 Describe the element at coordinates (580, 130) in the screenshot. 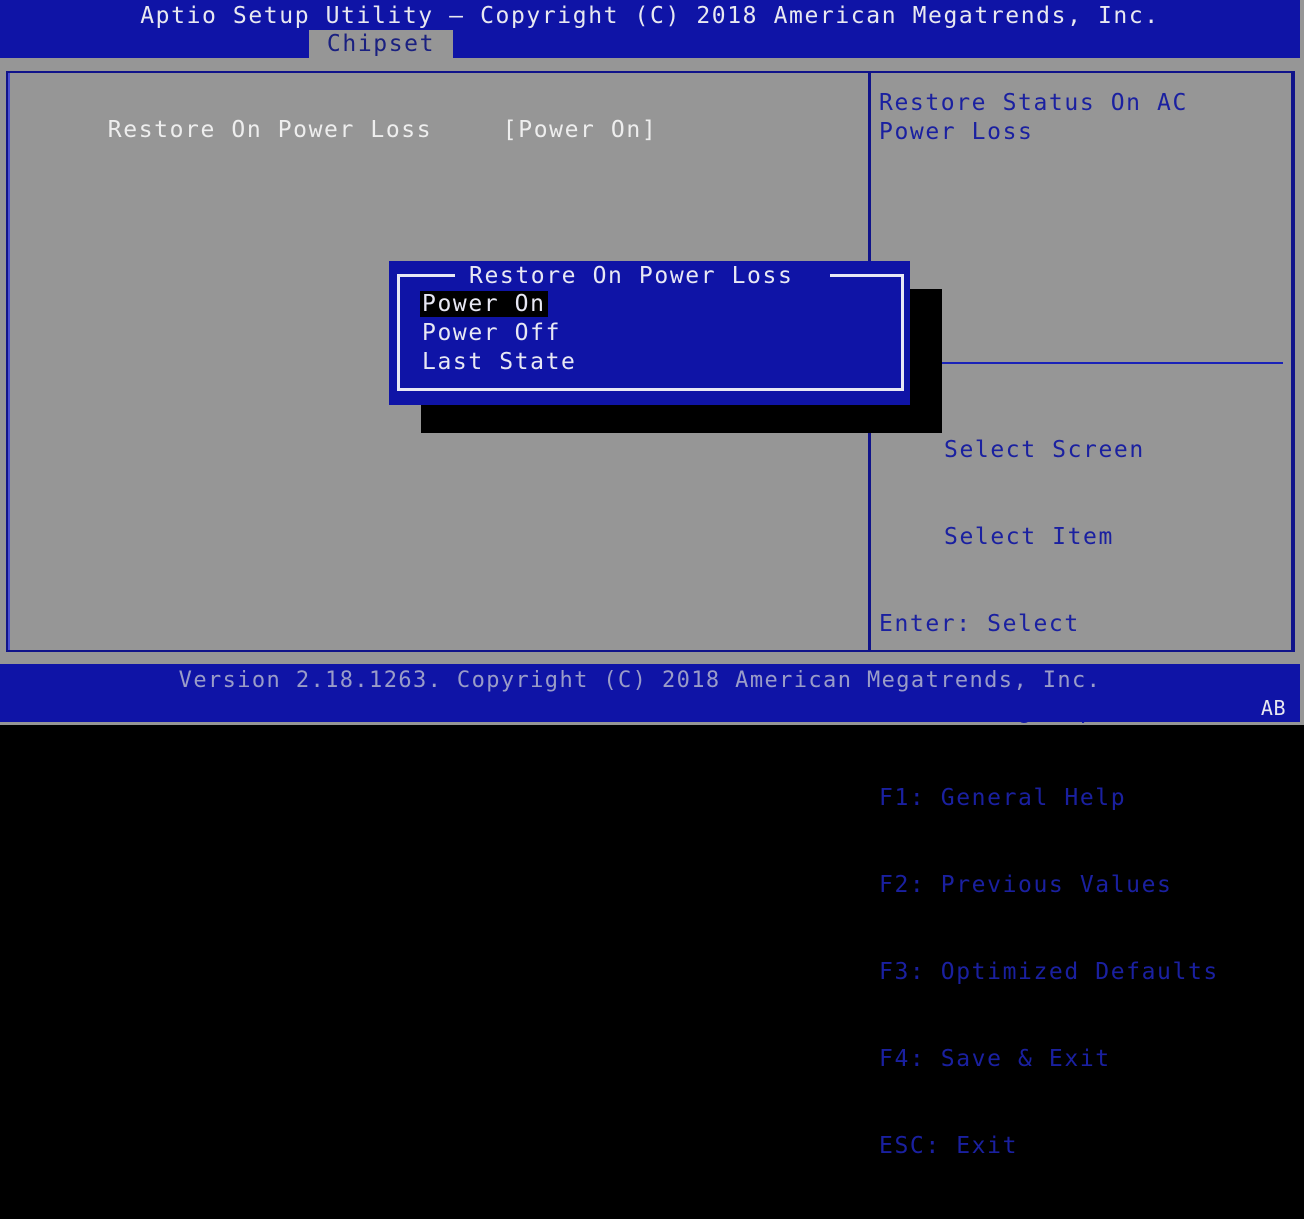

I see `setting-value: [Power On]` at that location.